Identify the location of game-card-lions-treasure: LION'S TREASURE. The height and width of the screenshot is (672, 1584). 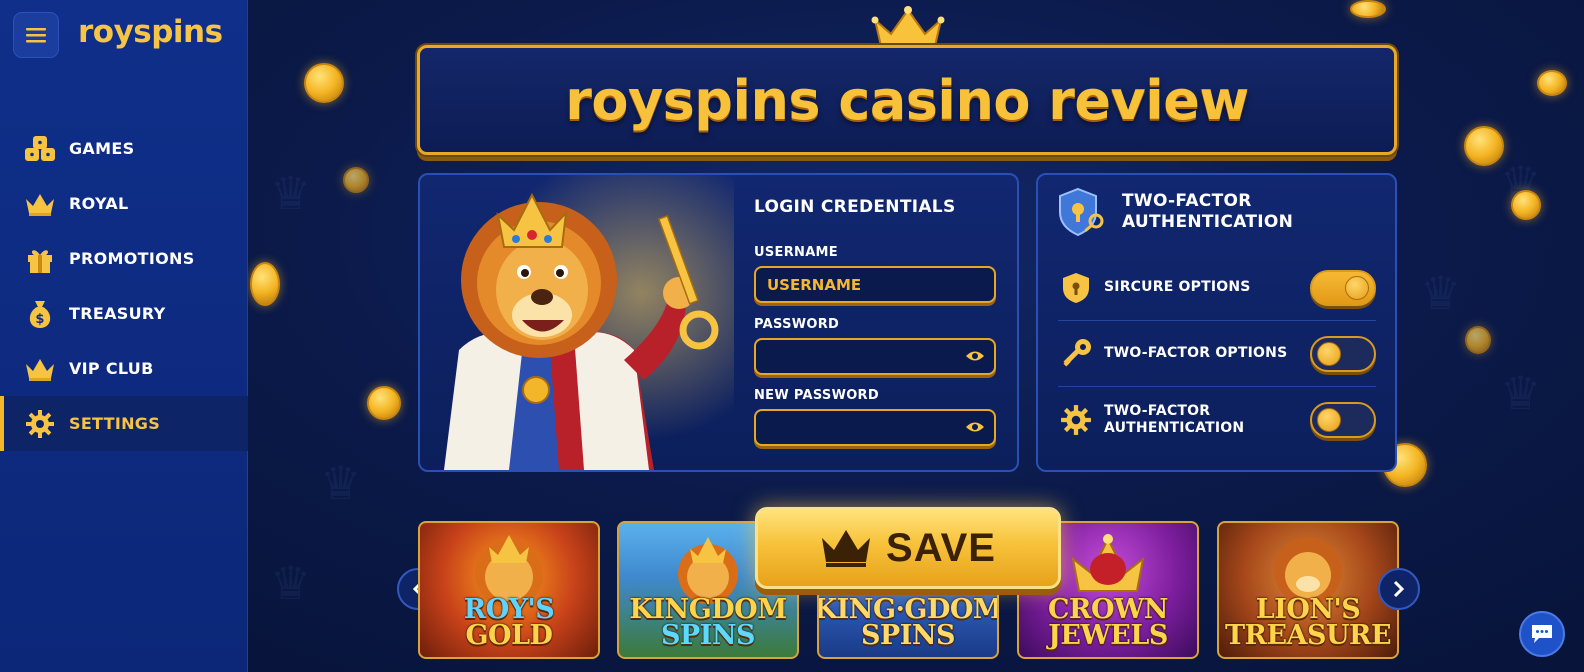
(1308, 590).